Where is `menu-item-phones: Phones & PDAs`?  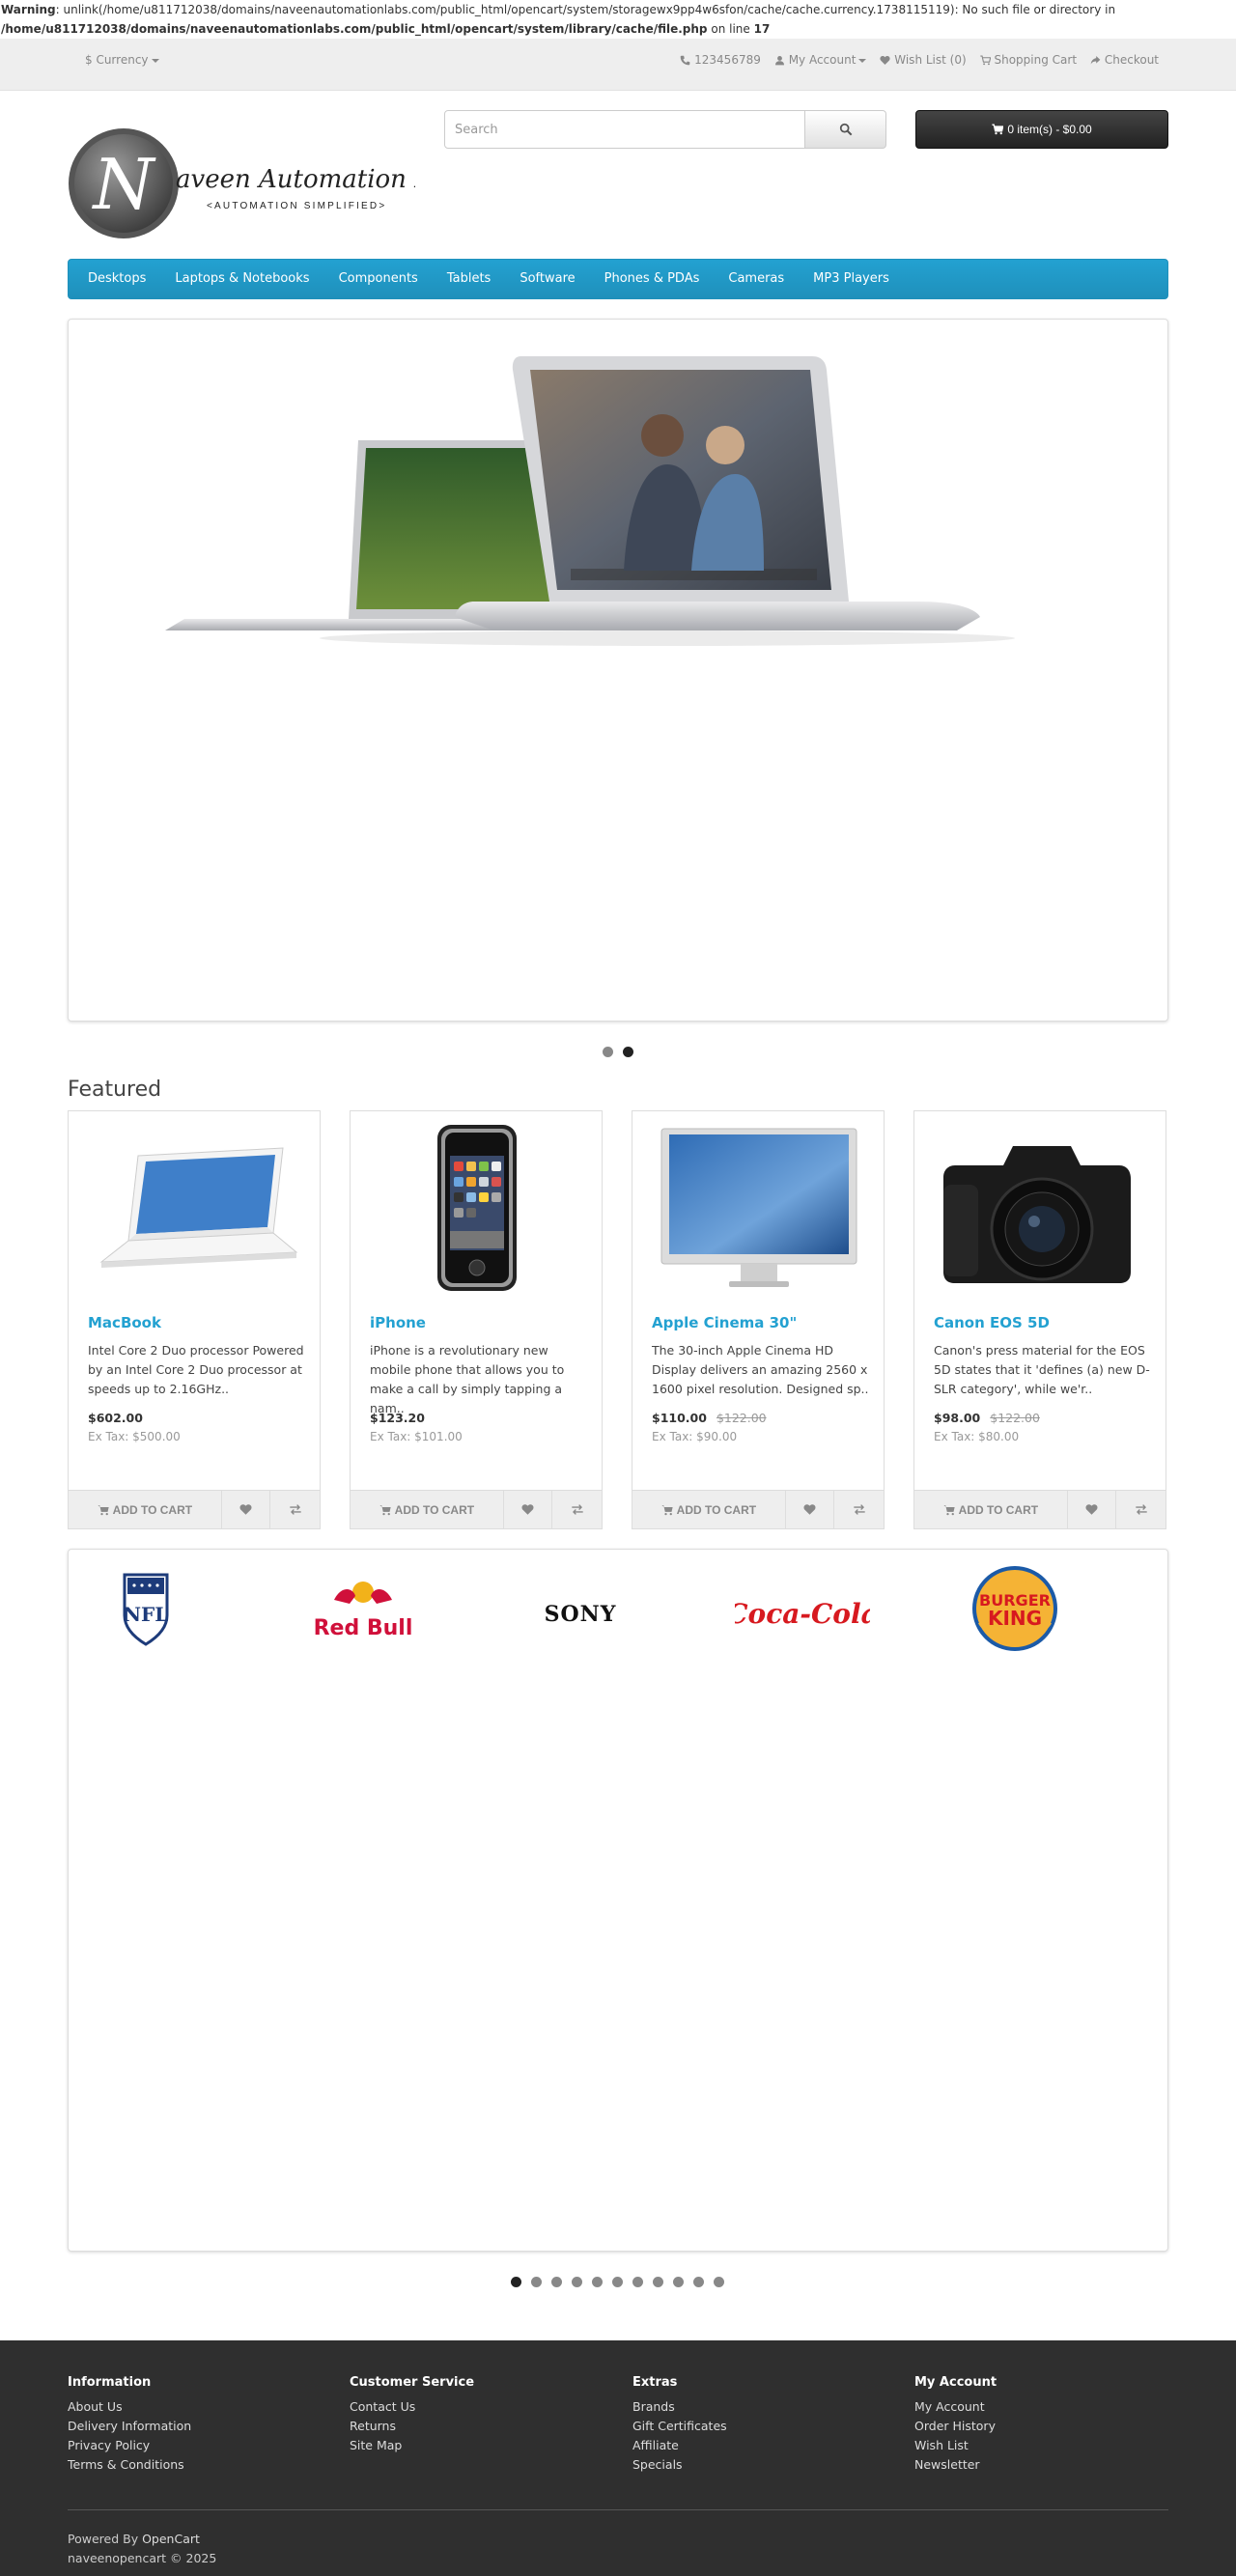 menu-item-phones: Phones & PDAs is located at coordinates (652, 279).